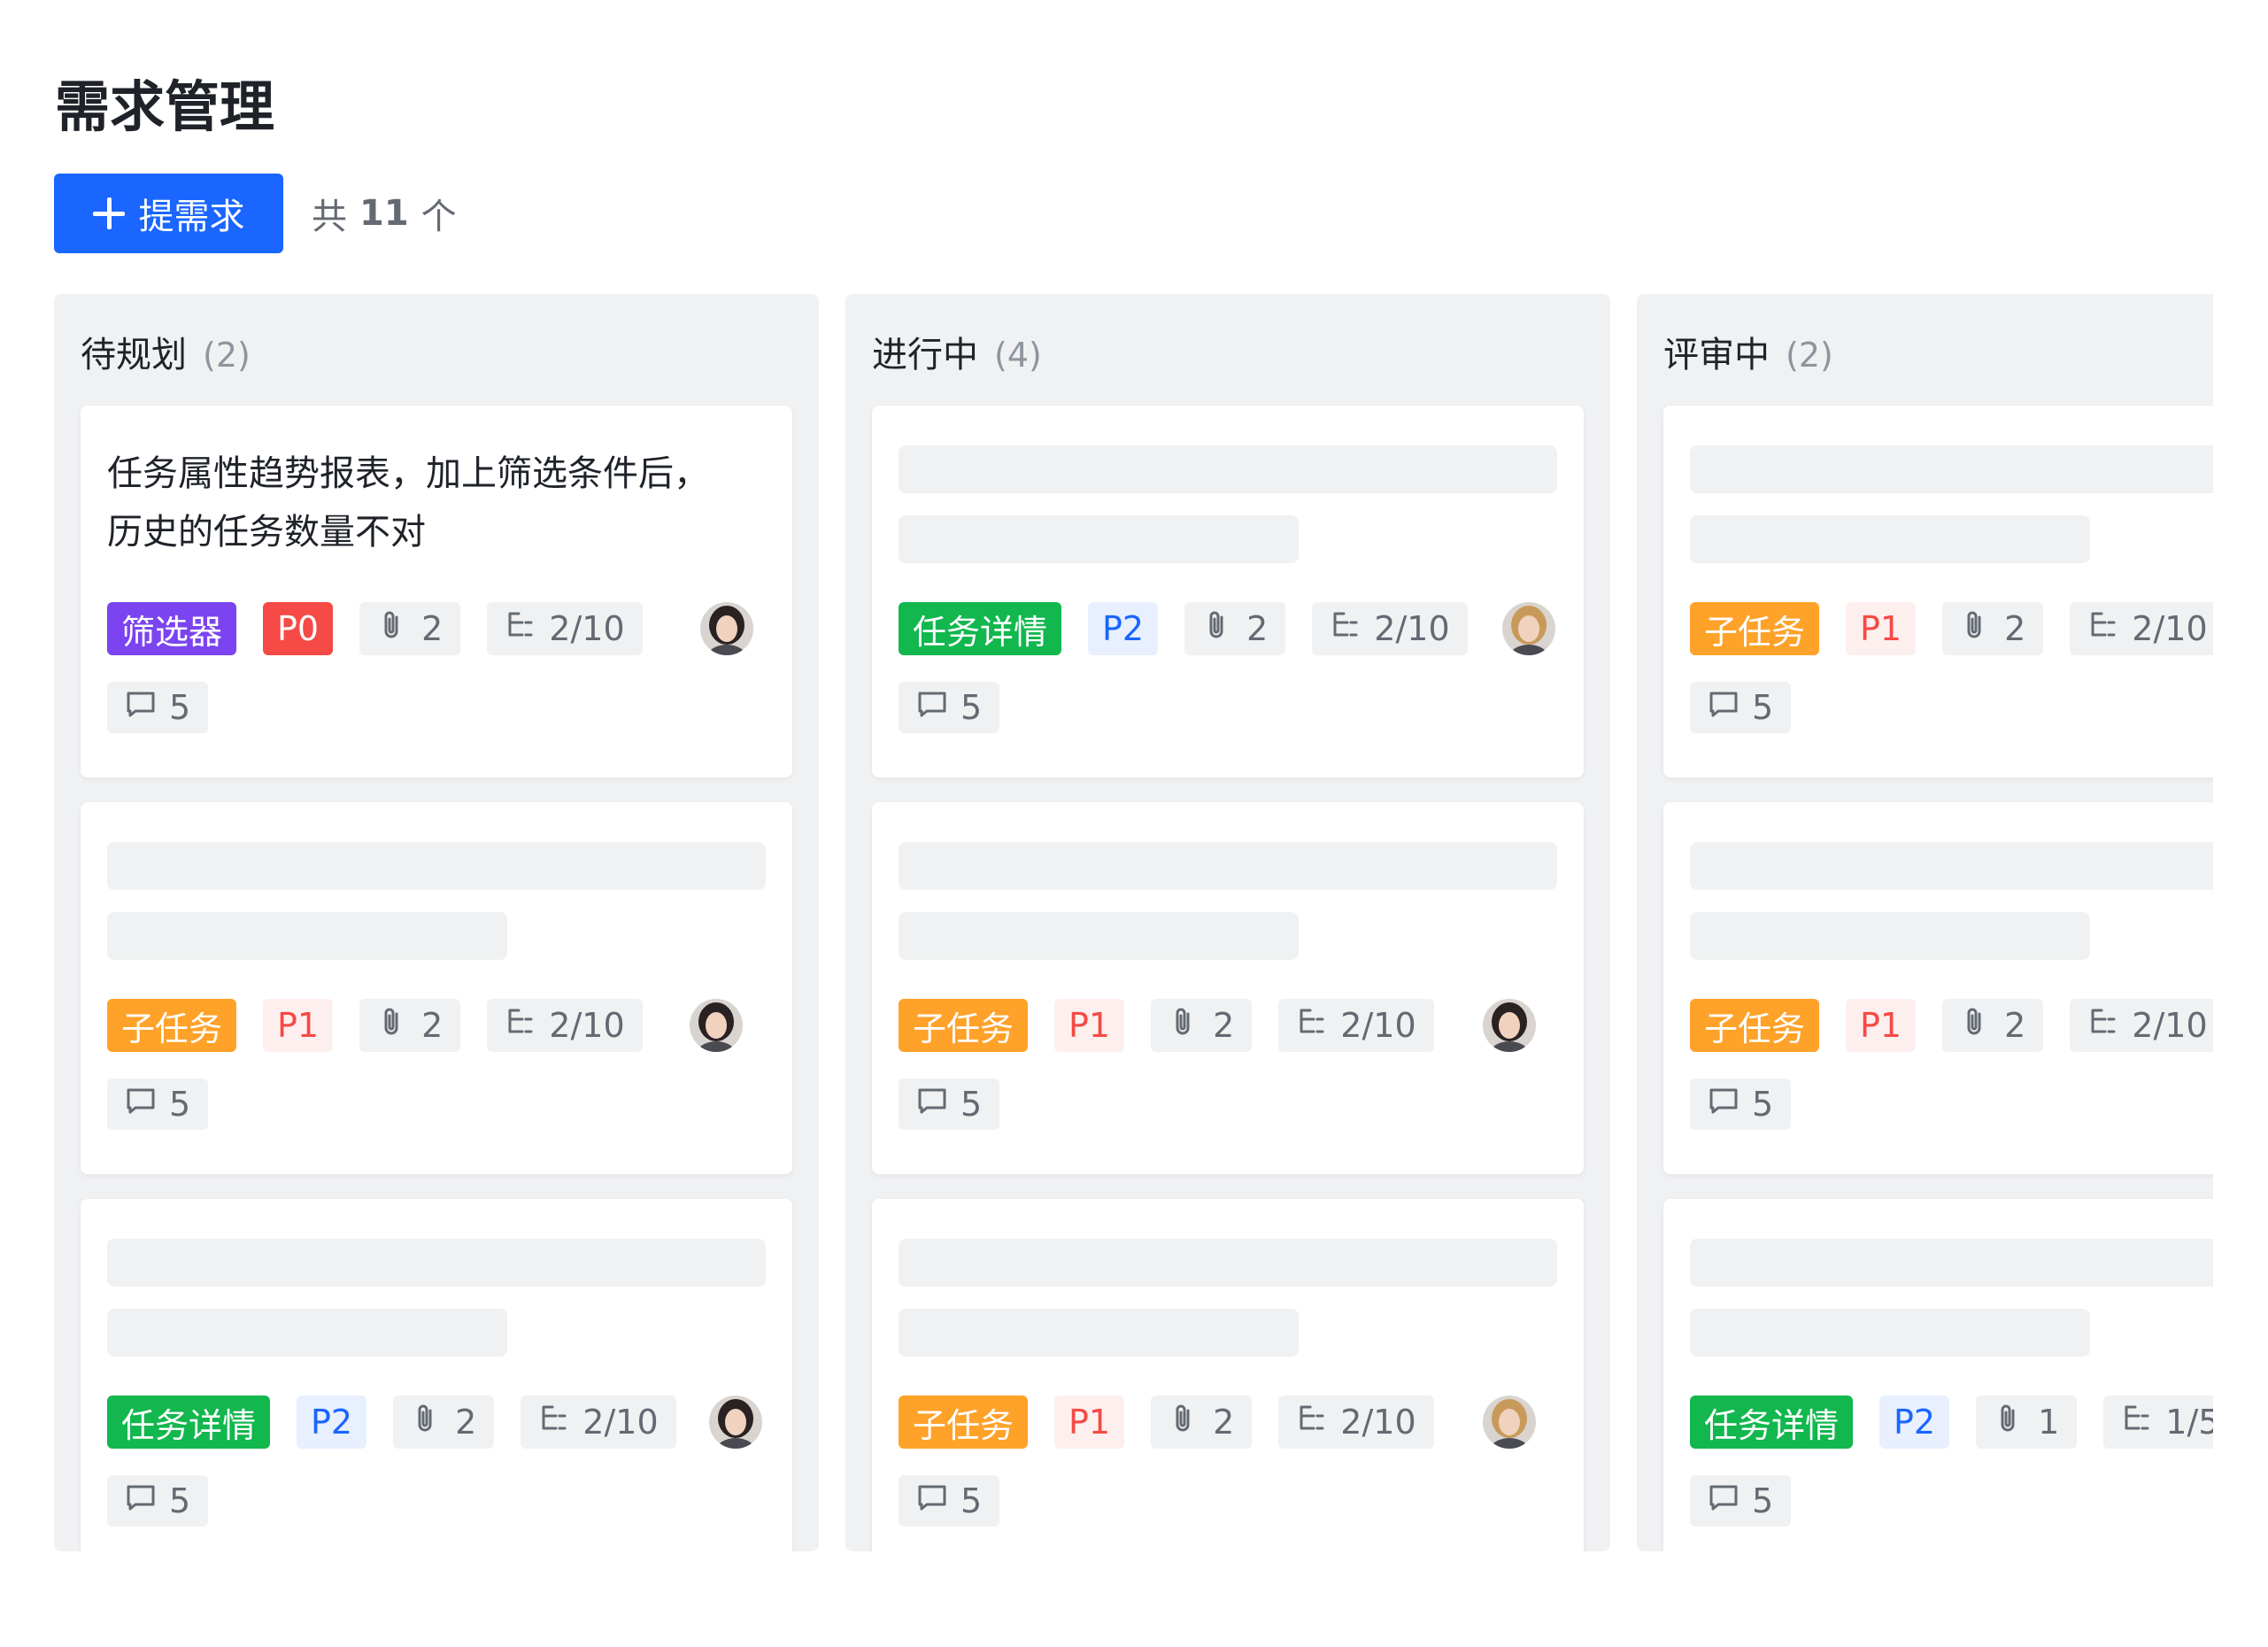  I want to click on type-tag: 筛选器, so click(172, 628).